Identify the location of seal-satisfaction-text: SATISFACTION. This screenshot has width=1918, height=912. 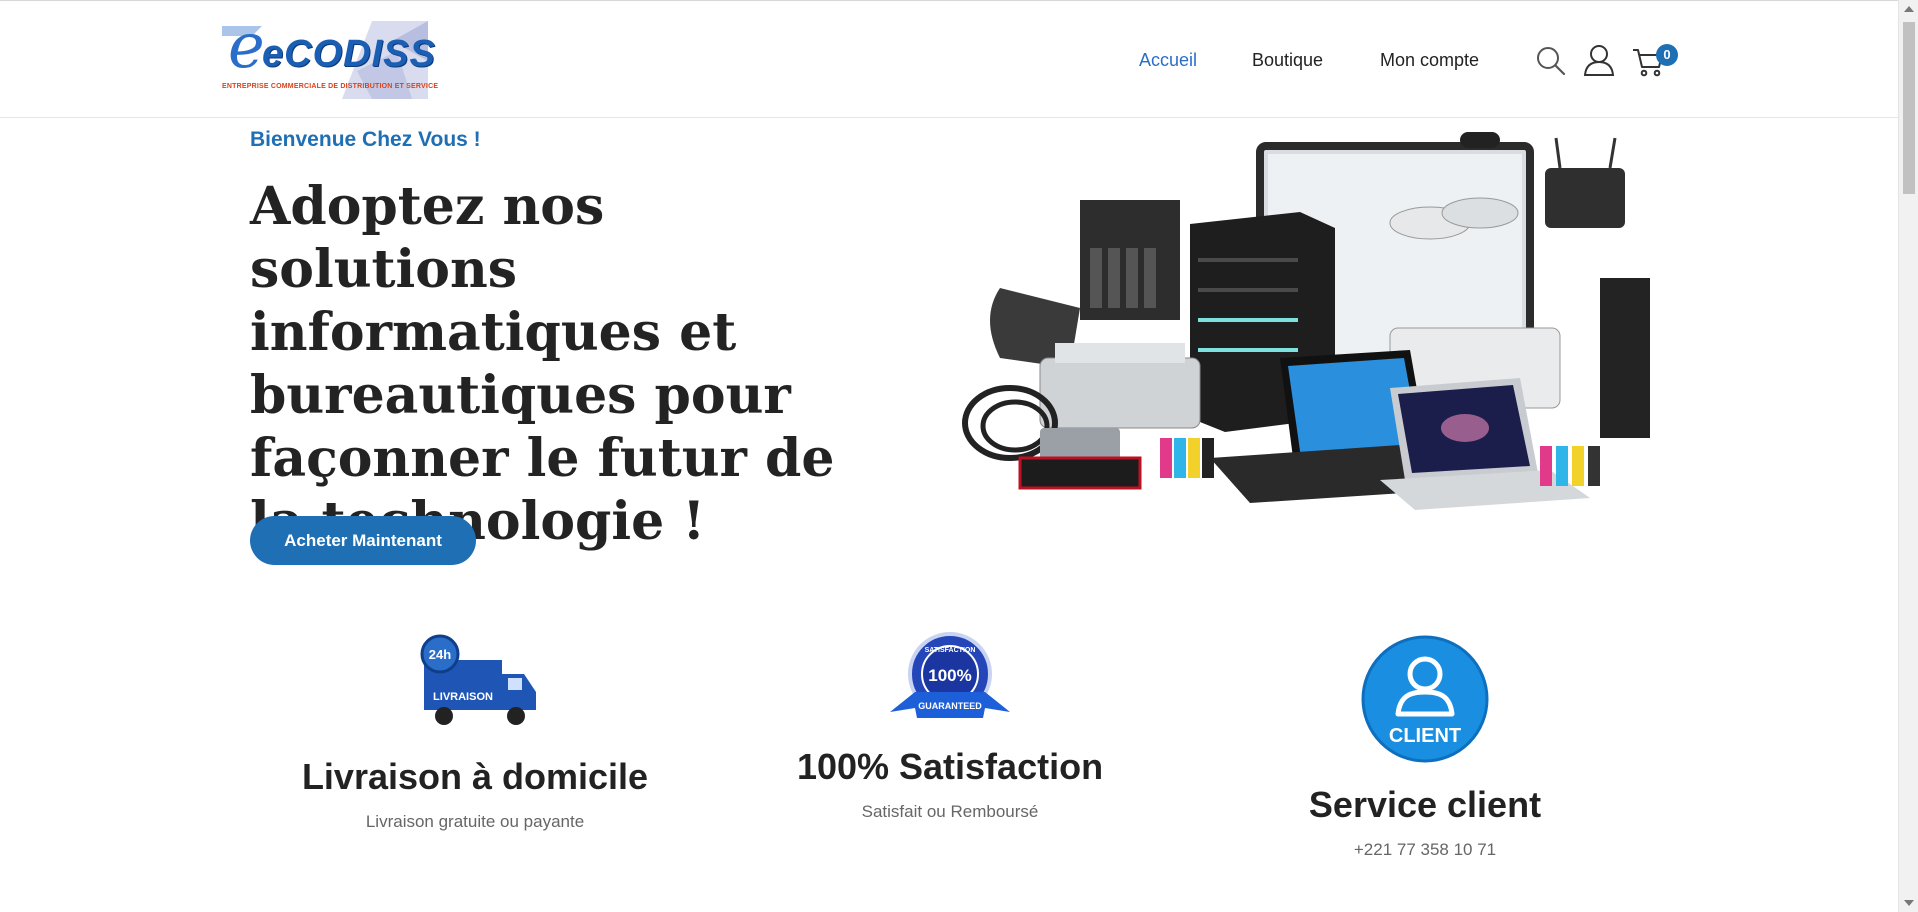
(950, 650).